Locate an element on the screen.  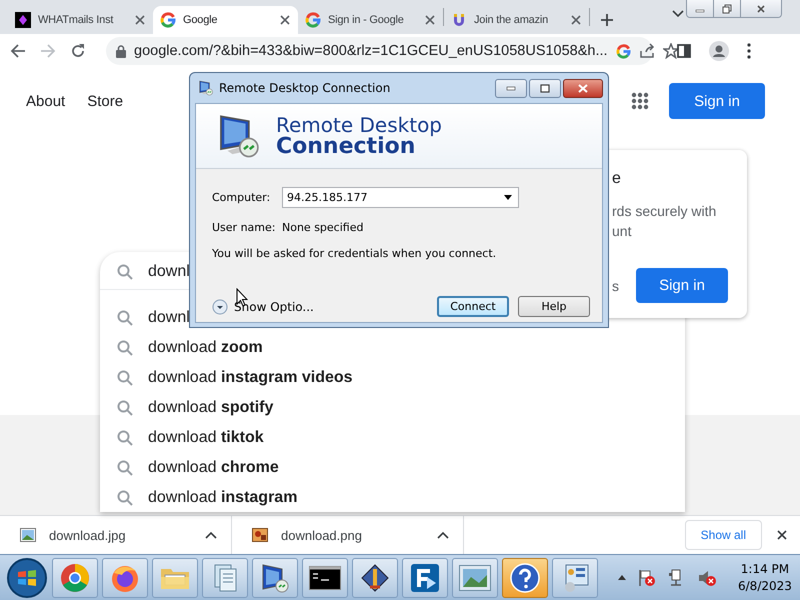
window-title: Remote Desktop Connection is located at coordinates (305, 88).